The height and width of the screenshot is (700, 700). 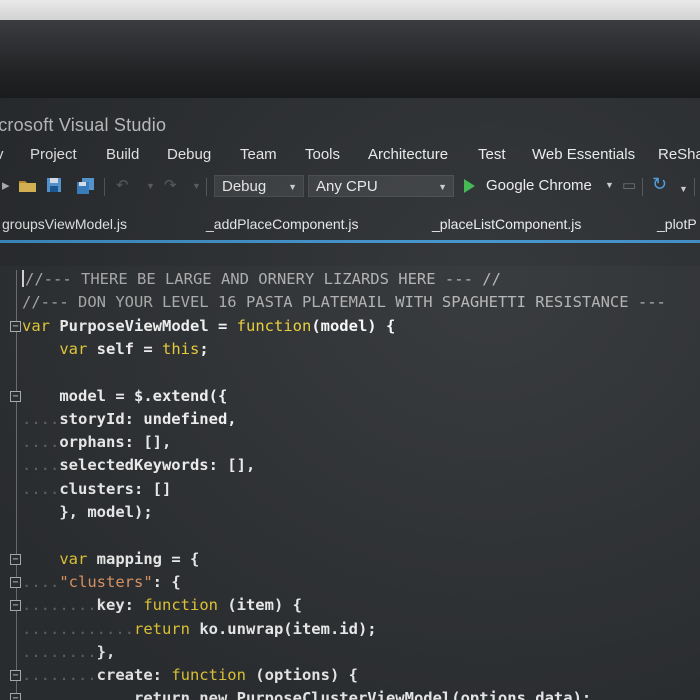 What do you see at coordinates (170, 186) in the screenshot?
I see `redo-icon: ↷` at bounding box center [170, 186].